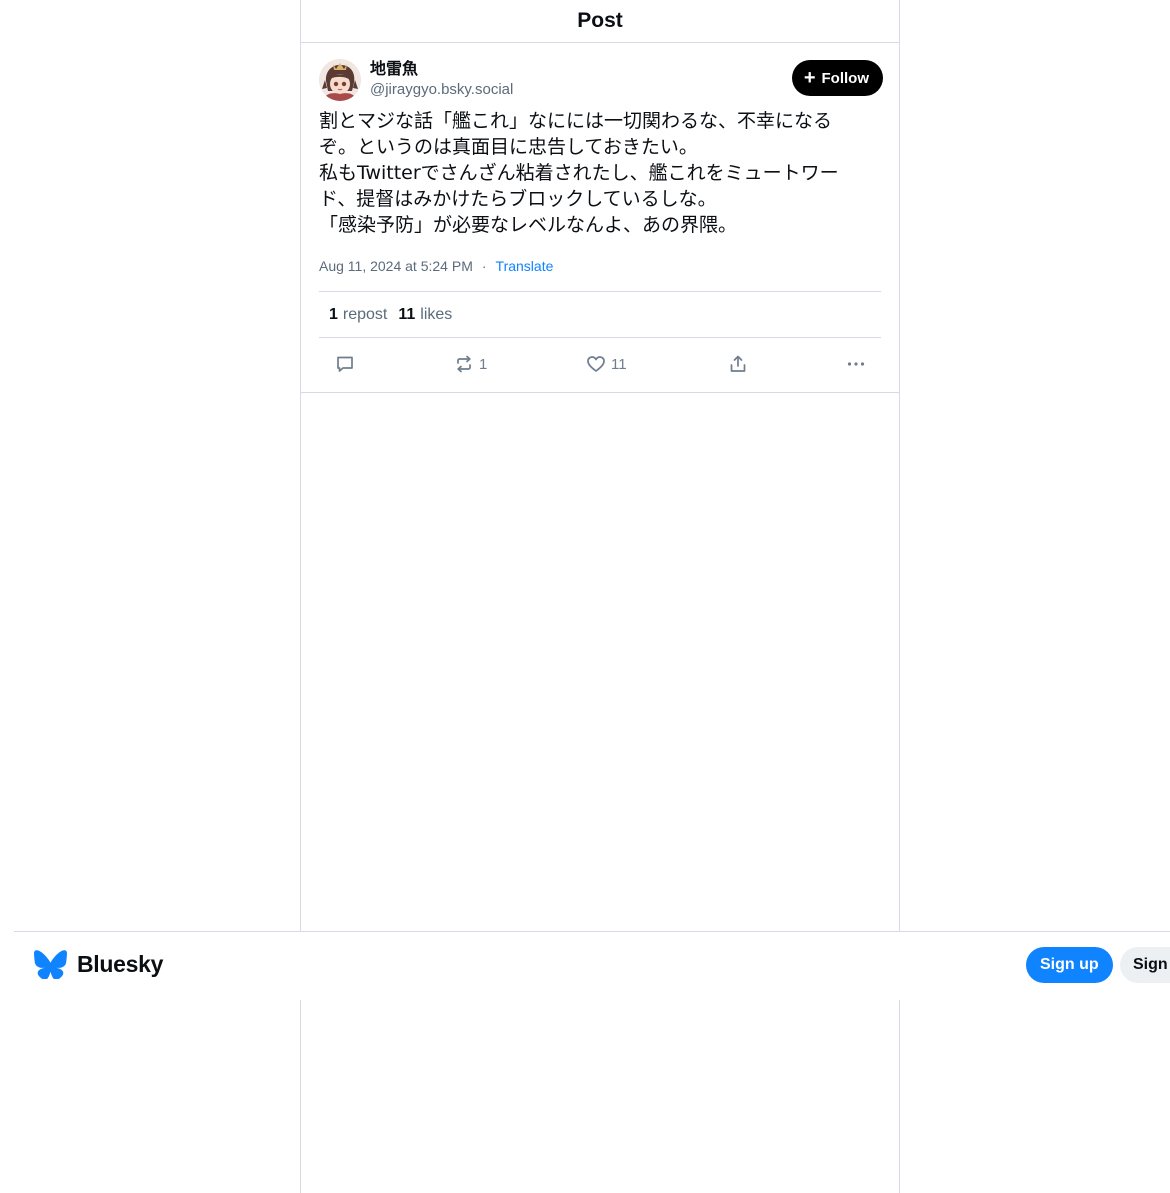 This screenshot has width=1170, height=1193. I want to click on reply-button, so click(345, 364).